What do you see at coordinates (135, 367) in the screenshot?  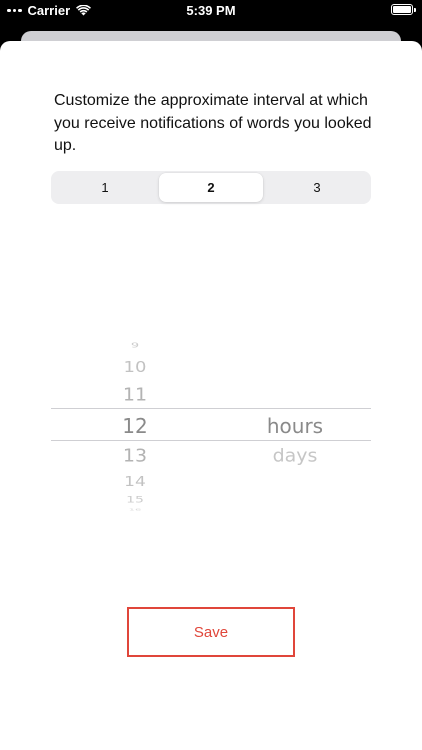 I see `number-option: 10` at bounding box center [135, 367].